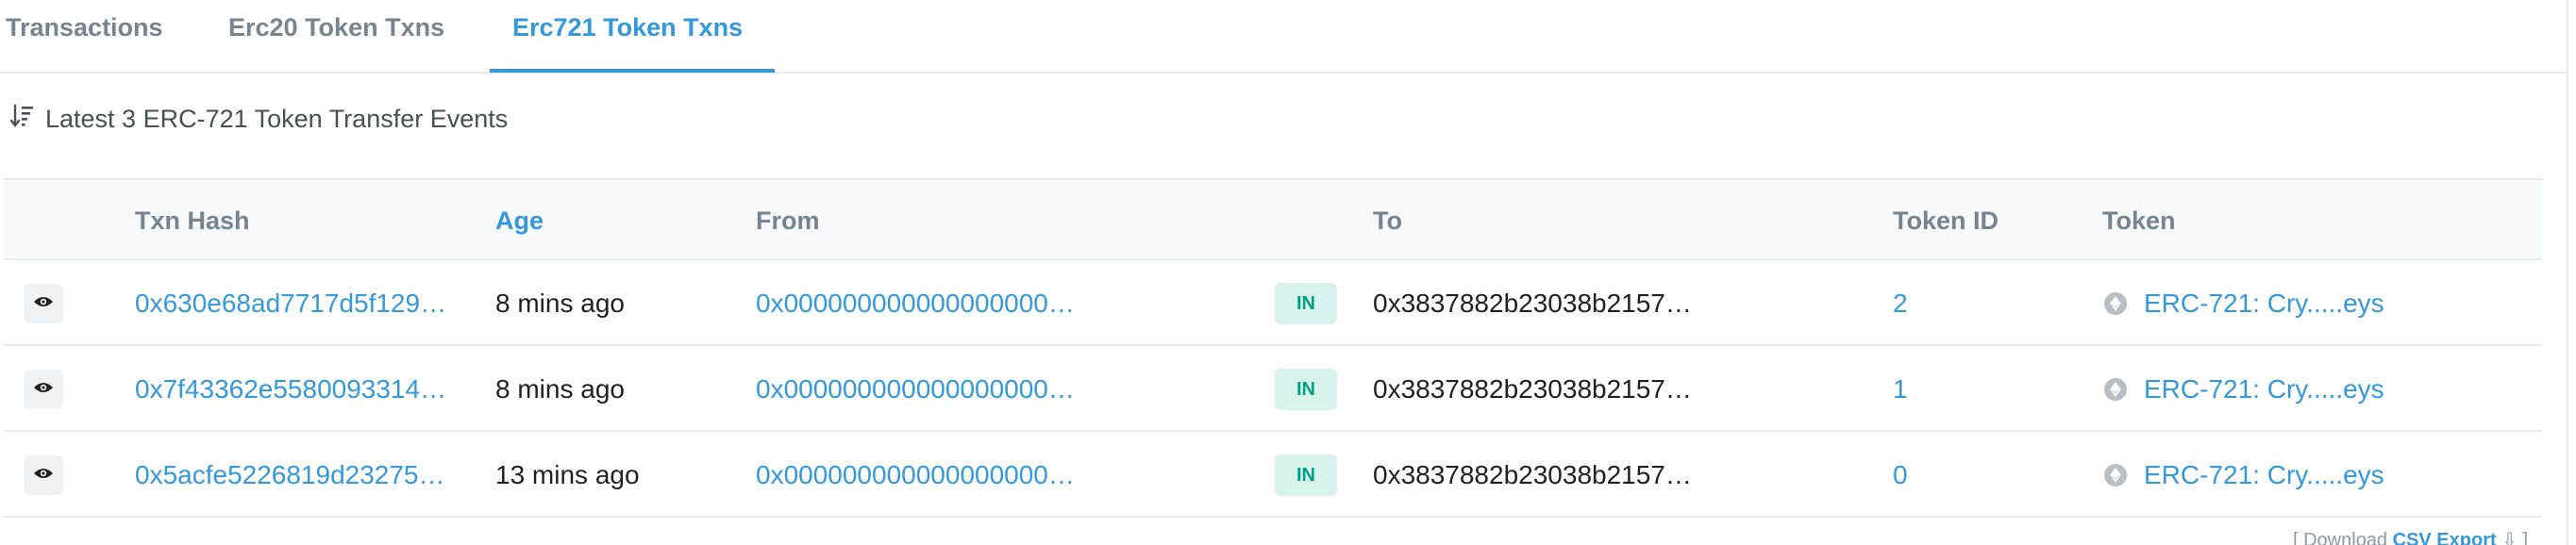  I want to click on tab-erc721-token-txns: Erc721 Token Txns, so click(627, 27).